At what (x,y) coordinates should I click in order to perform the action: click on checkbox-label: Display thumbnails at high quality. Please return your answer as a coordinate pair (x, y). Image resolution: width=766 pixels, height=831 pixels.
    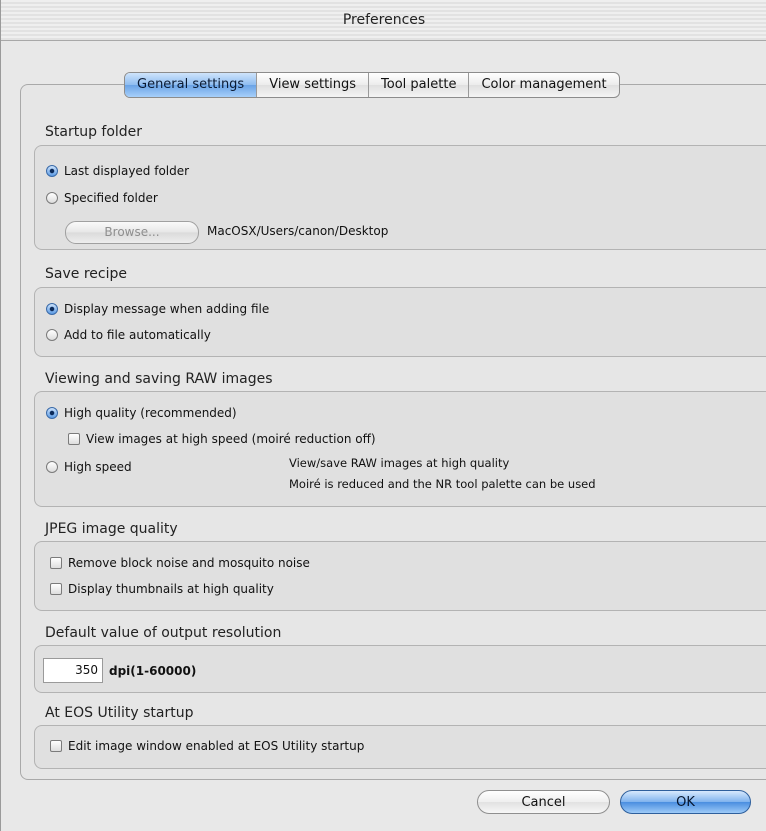
    Looking at the image, I should click on (171, 589).